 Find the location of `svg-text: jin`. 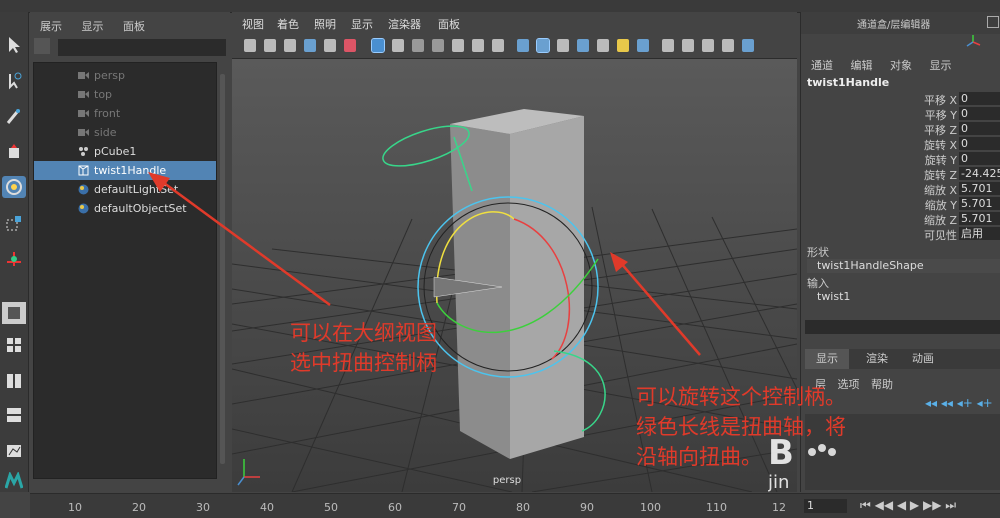

svg-text: jin is located at coordinates (778, 482).